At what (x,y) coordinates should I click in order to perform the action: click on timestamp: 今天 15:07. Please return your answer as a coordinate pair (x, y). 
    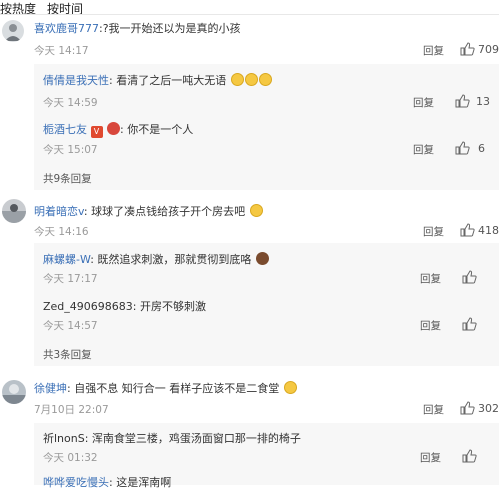
    Looking at the image, I should click on (70, 150).